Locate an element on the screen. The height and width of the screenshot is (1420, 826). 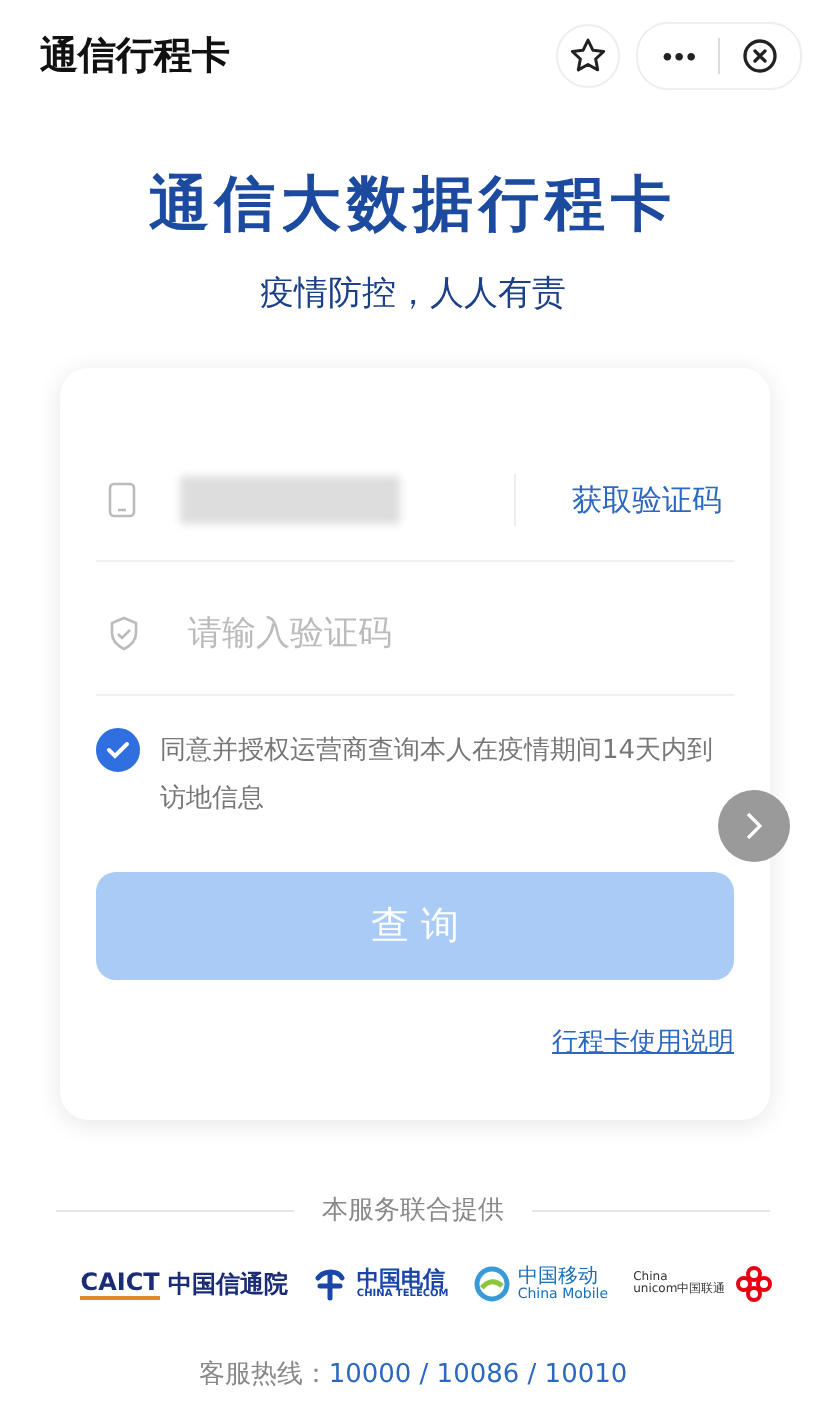
provided-by-label: 本服务联合提供 is located at coordinates (413, 1211).